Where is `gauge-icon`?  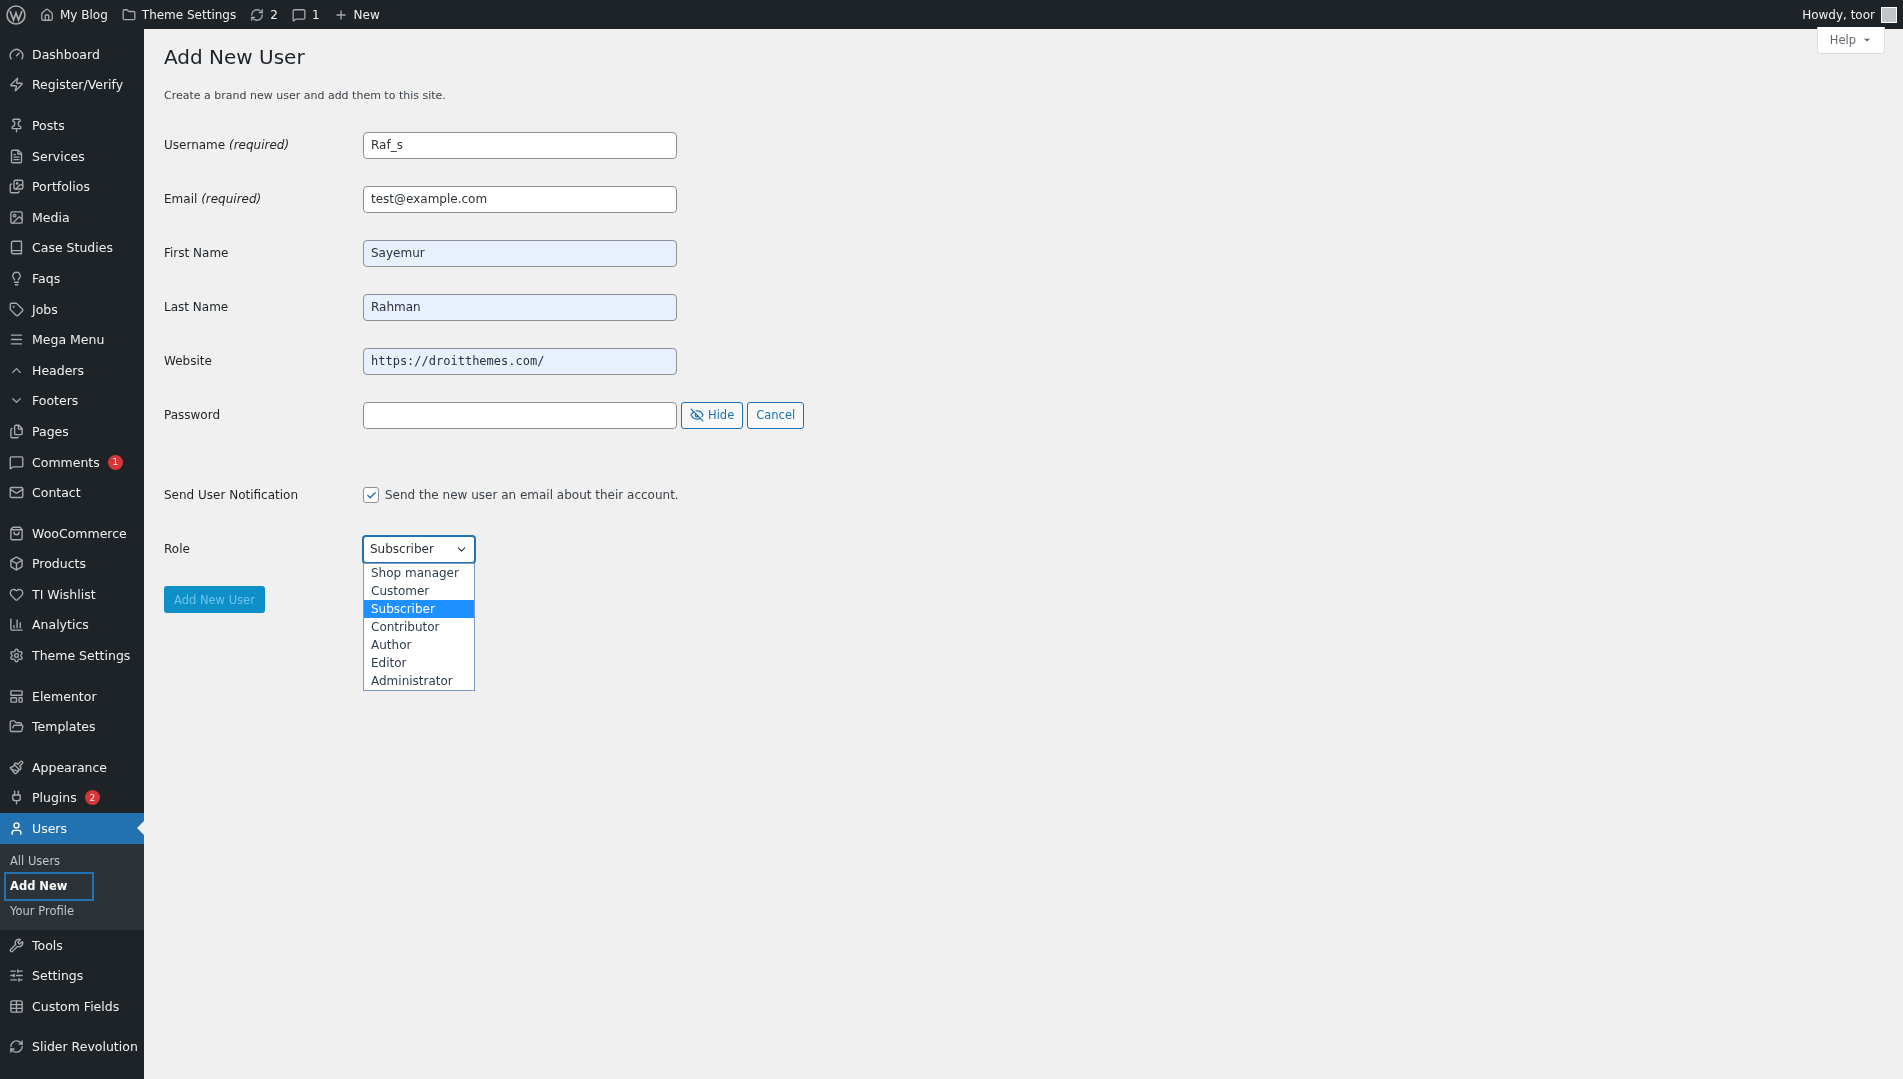
gauge-icon is located at coordinates (16, 54).